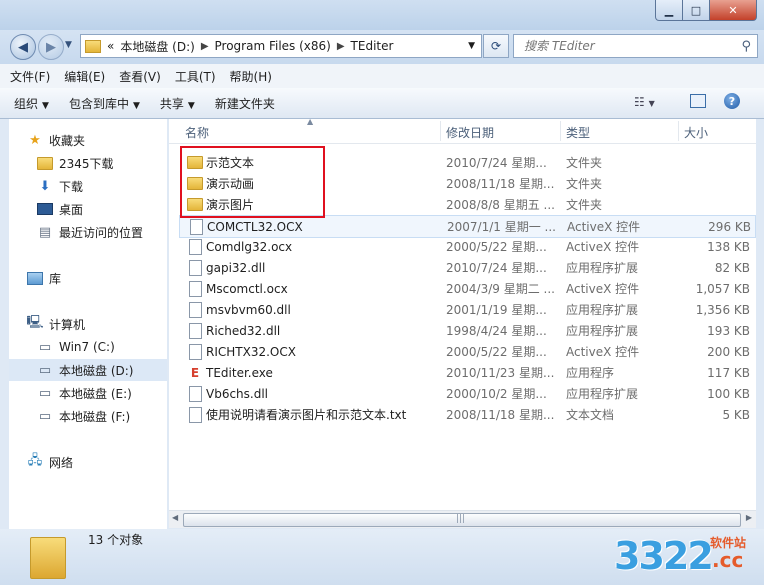 Image resolution: width=764 pixels, height=585 pixels. Describe the element at coordinates (84, 76) in the screenshot. I see `menu-edit: 编辑(E)` at that location.